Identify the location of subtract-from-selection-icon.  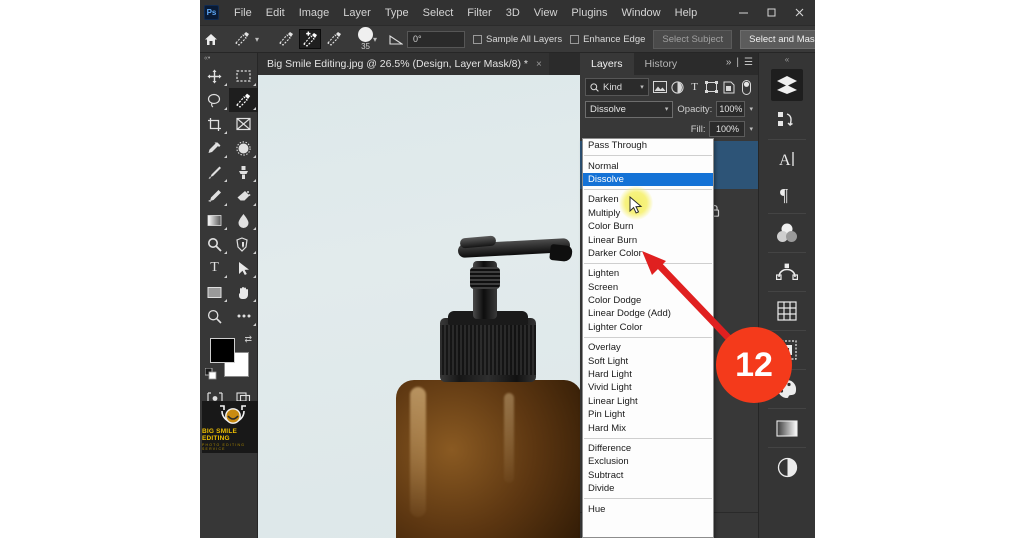
(334, 39).